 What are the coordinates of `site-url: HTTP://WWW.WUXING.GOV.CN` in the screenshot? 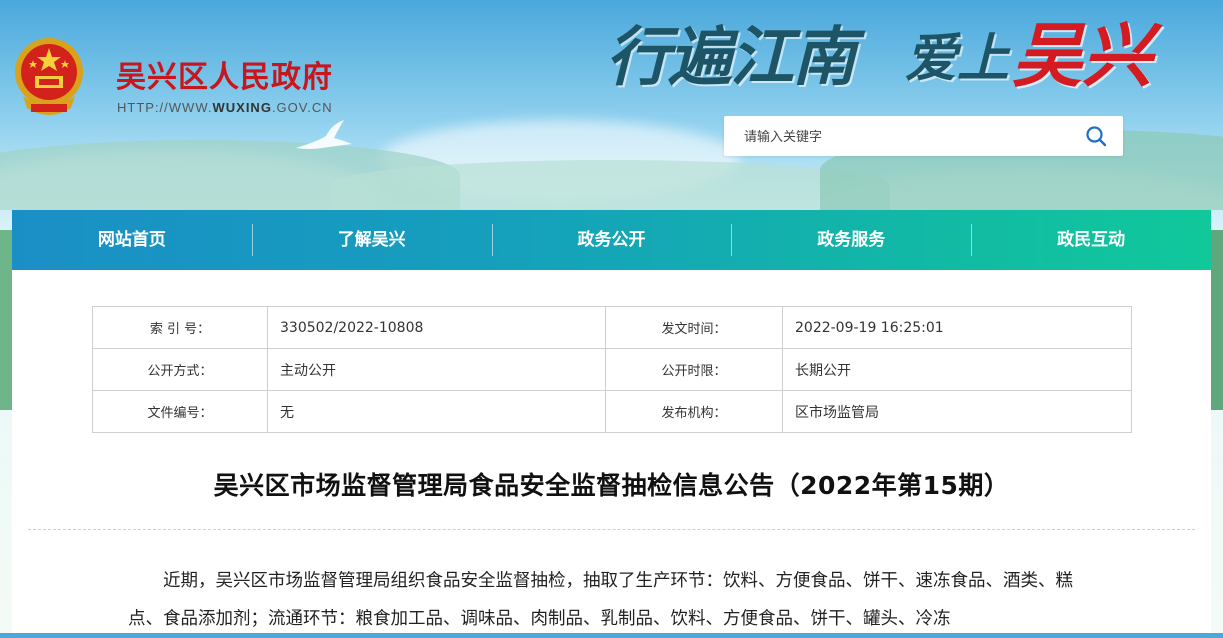 It's located at (225, 107).